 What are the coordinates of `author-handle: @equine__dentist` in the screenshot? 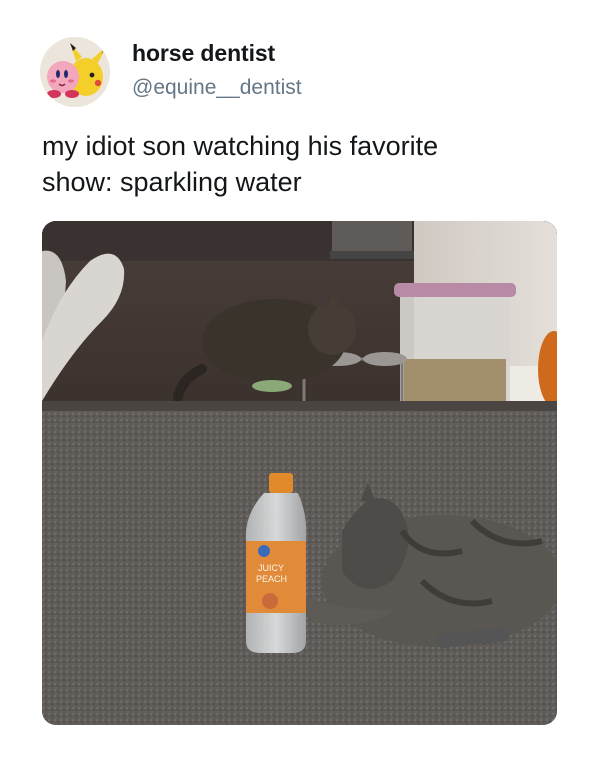 It's located at (217, 88).